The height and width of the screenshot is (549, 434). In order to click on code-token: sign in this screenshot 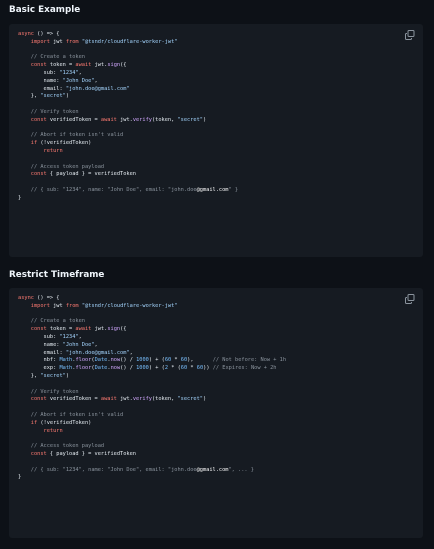, I will do `click(114, 329)`.